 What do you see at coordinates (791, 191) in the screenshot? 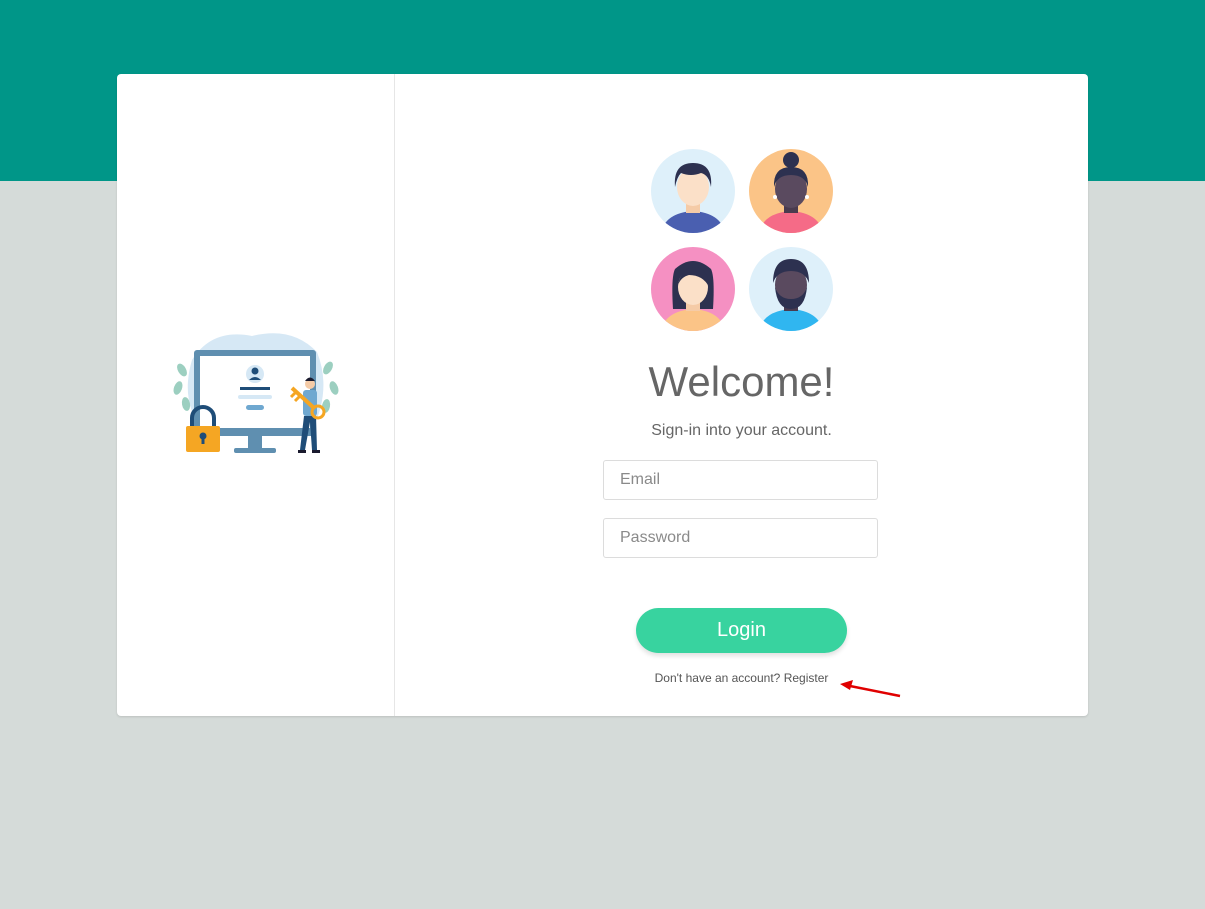
I see `avatar-woman-bun-icon` at bounding box center [791, 191].